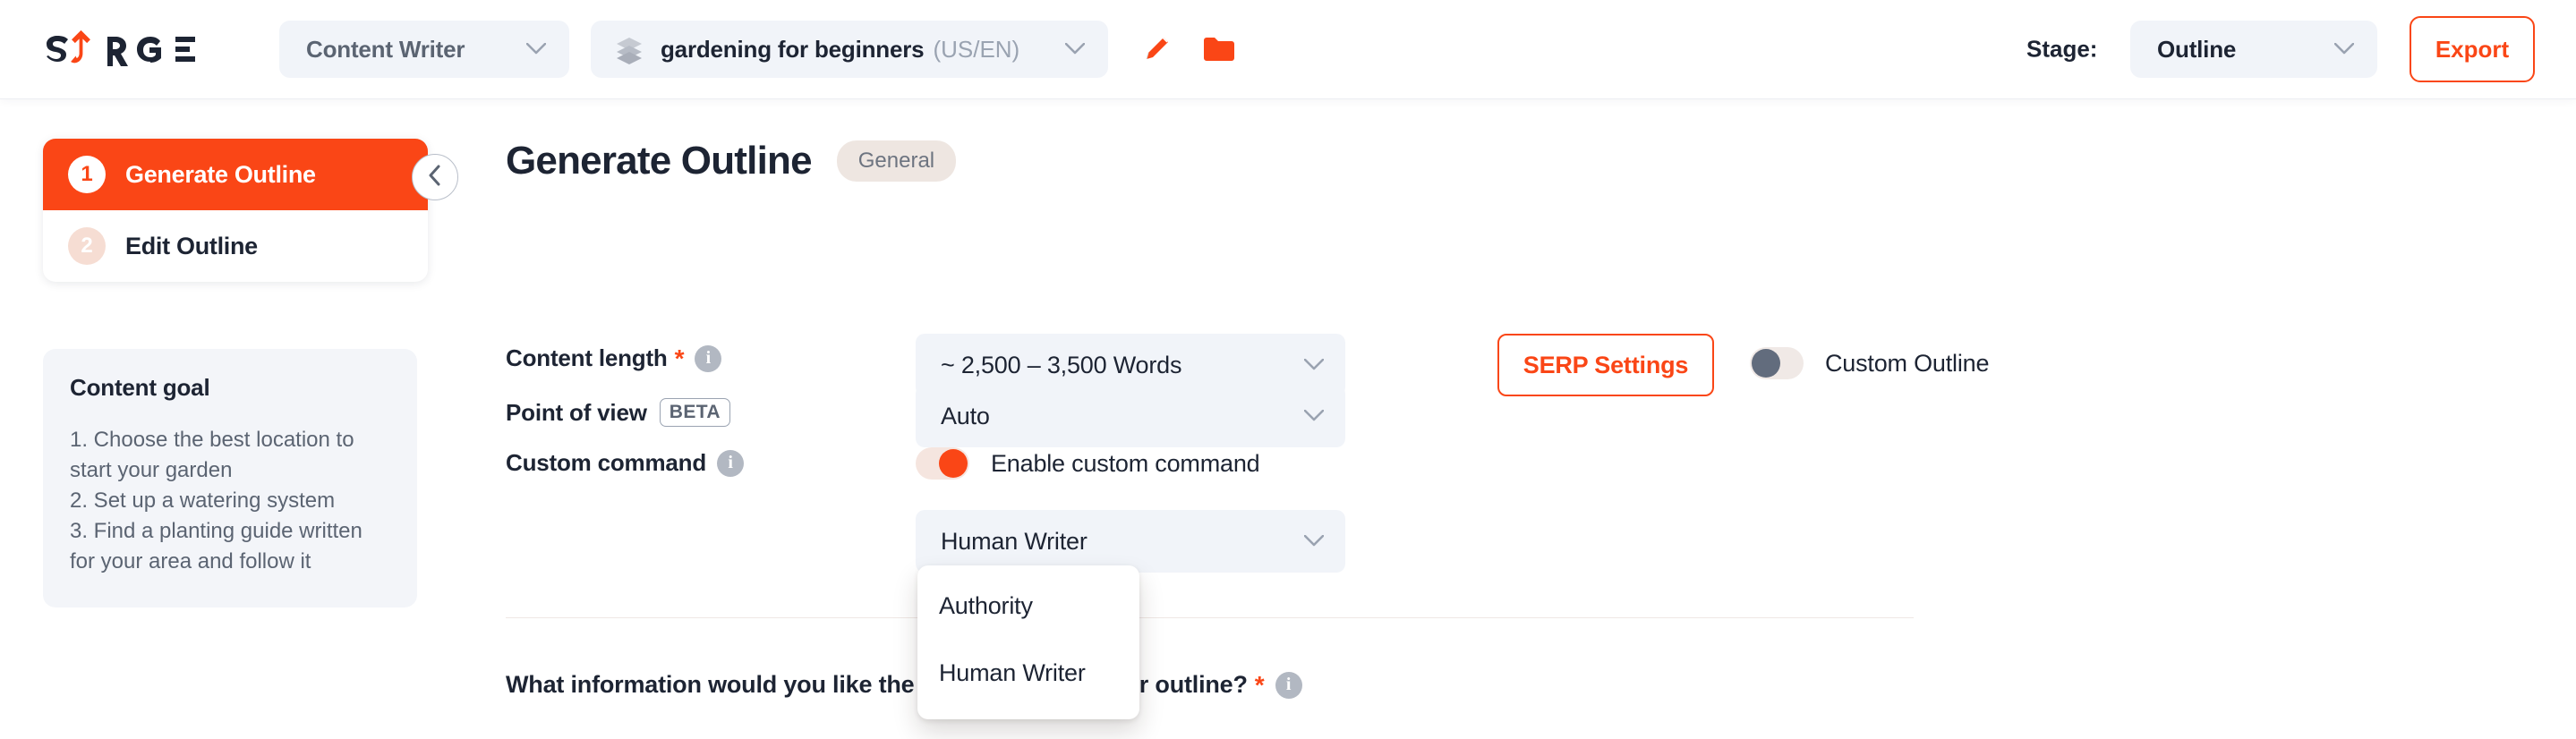 Image resolution: width=2576 pixels, height=739 pixels. Describe the element at coordinates (220, 174) in the screenshot. I see `step-label: Generate Outline` at that location.